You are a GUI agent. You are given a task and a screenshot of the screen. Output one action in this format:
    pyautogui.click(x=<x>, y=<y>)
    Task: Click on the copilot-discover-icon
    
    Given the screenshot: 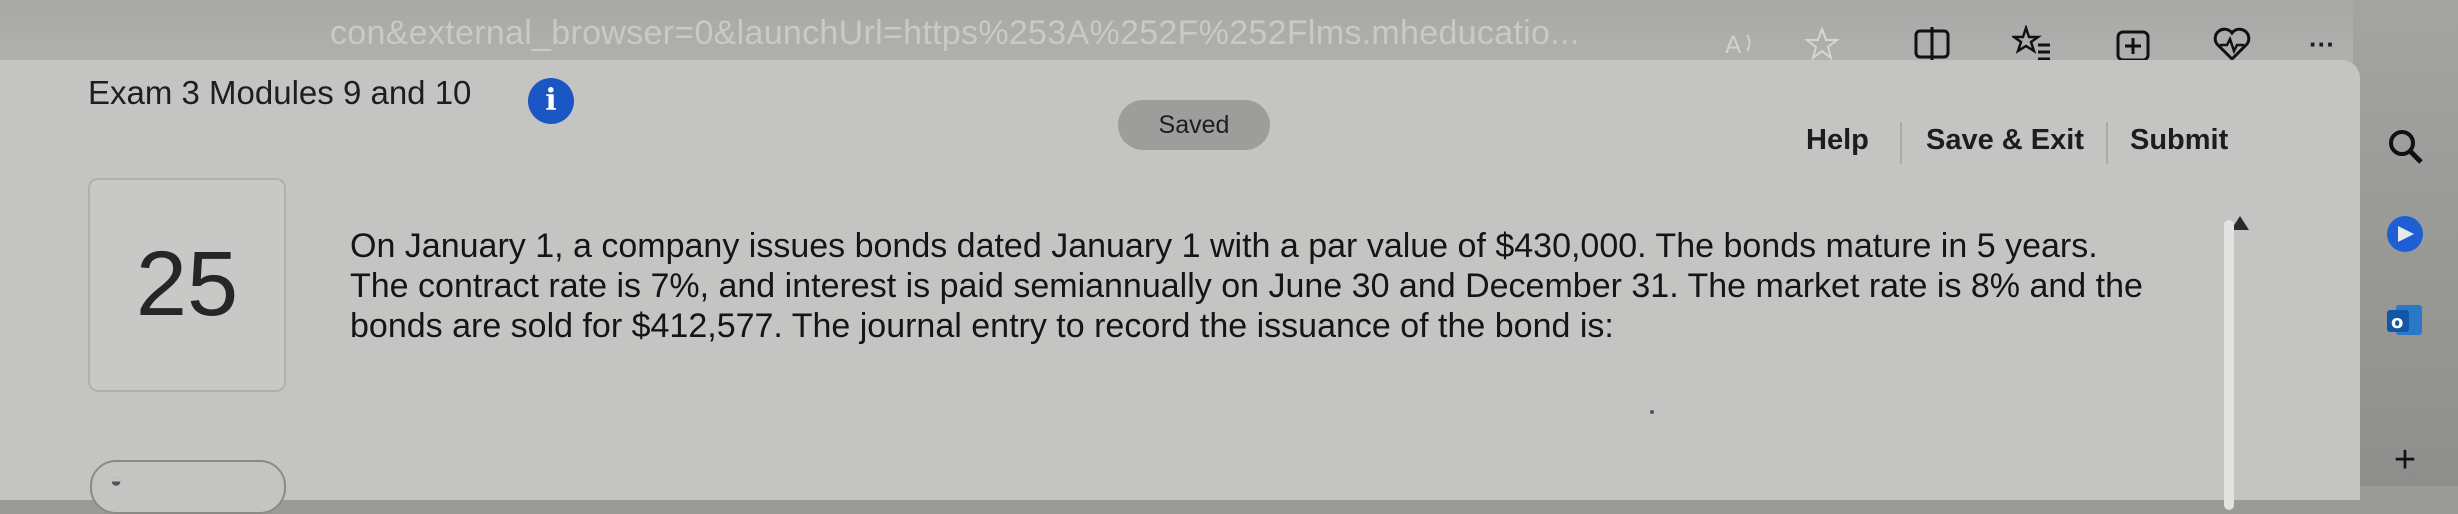 What is the action you would take?
    pyautogui.click(x=2405, y=234)
    